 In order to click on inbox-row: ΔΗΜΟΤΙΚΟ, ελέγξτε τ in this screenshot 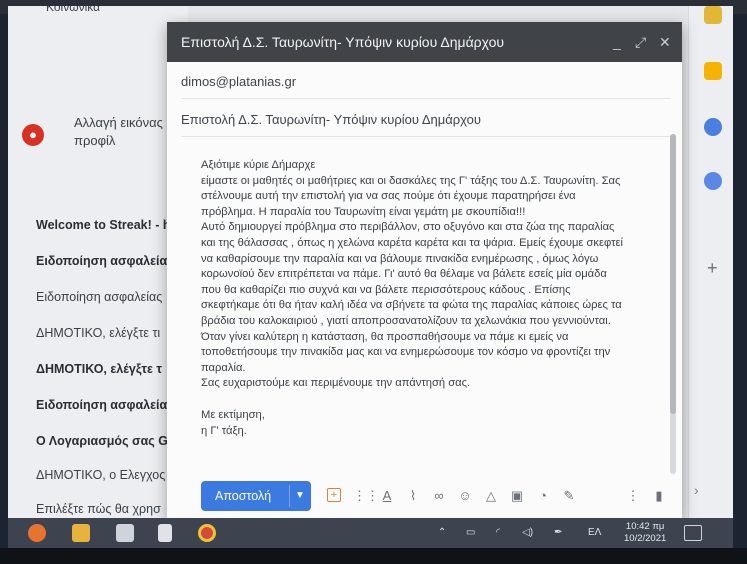, I will do `click(98, 369)`.